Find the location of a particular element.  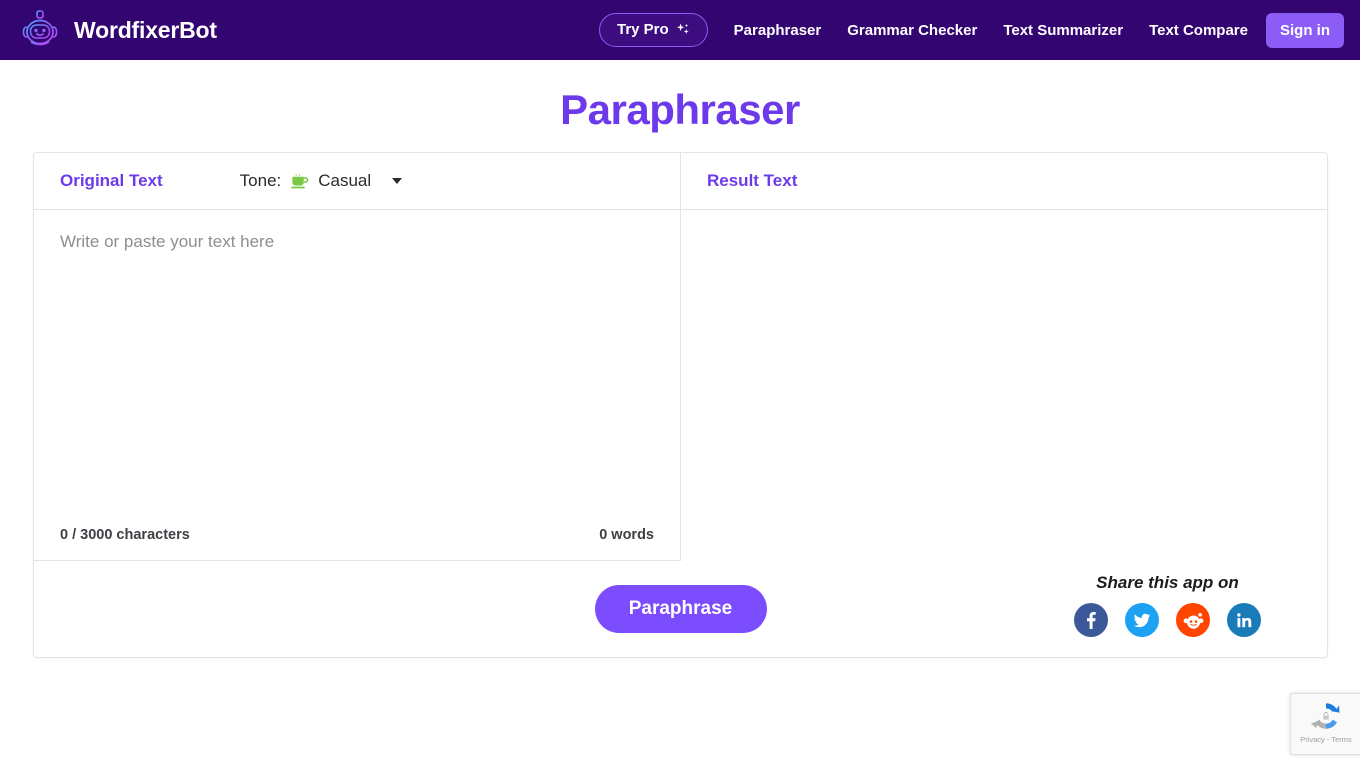

counter-row: 0 / 3000 characters 0 words is located at coordinates (357, 539).